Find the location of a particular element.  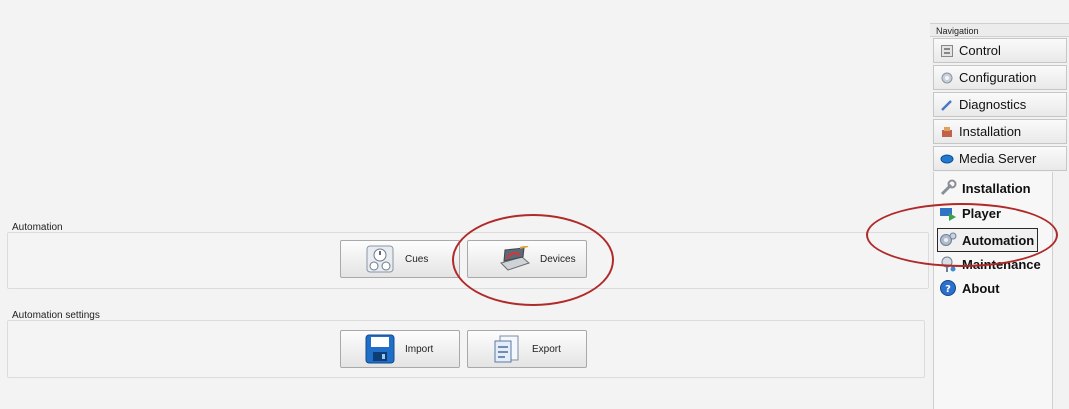

gears-icon is located at coordinates (948, 240).